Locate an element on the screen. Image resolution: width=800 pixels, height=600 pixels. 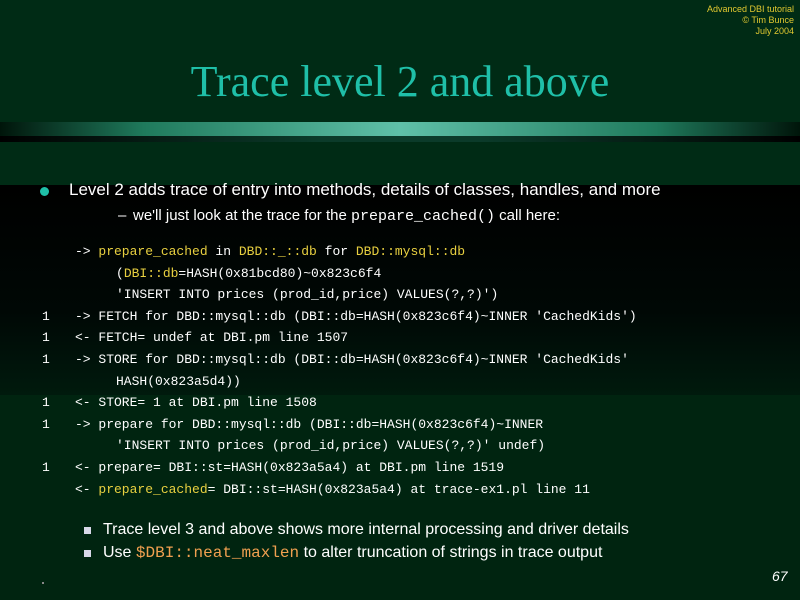
trace-highlight: DBI::db is located at coordinates (151, 273).